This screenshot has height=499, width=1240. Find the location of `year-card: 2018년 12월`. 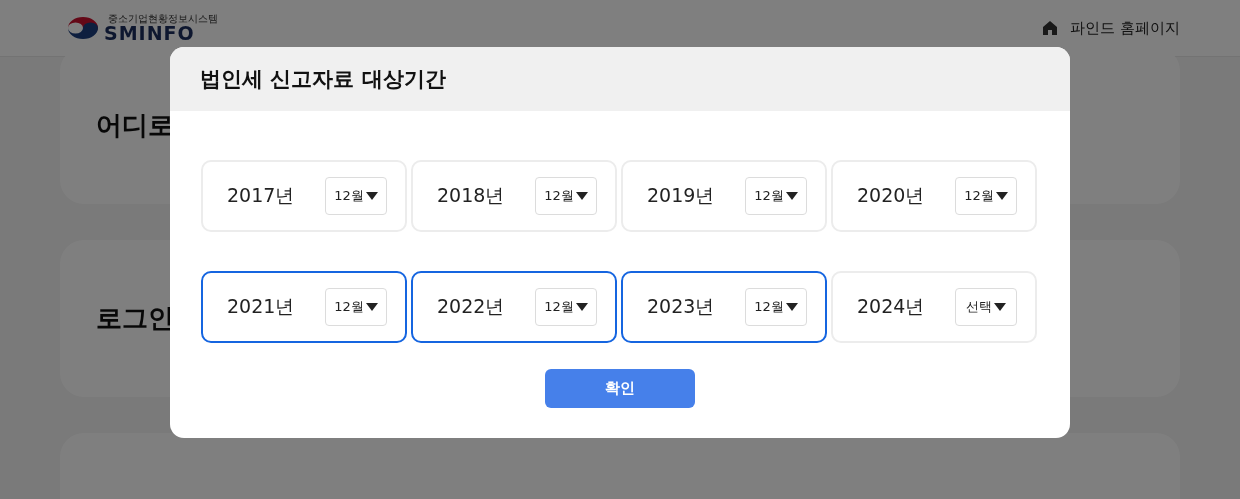

year-card: 2018년 12월 is located at coordinates (514, 196).